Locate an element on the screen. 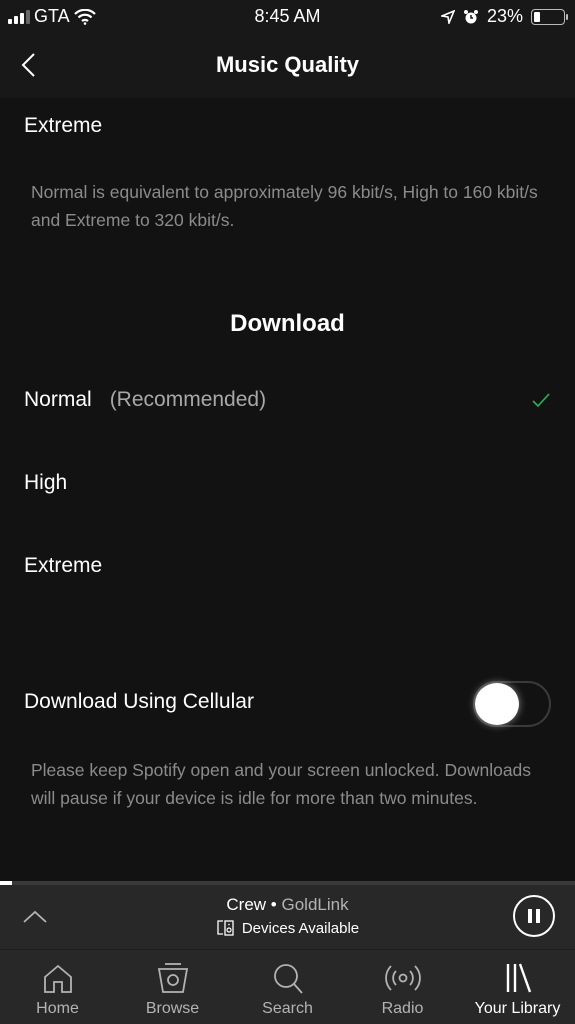 Image resolution: width=575 pixels, height=1024 pixels. battery-percent: 23% is located at coordinates (504, 16).